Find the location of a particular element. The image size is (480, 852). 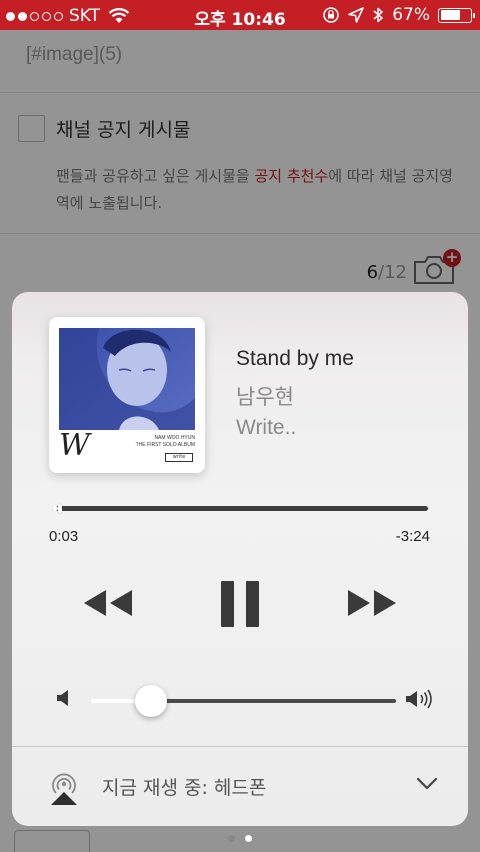

status-right: 67% is located at coordinates (398, 15).